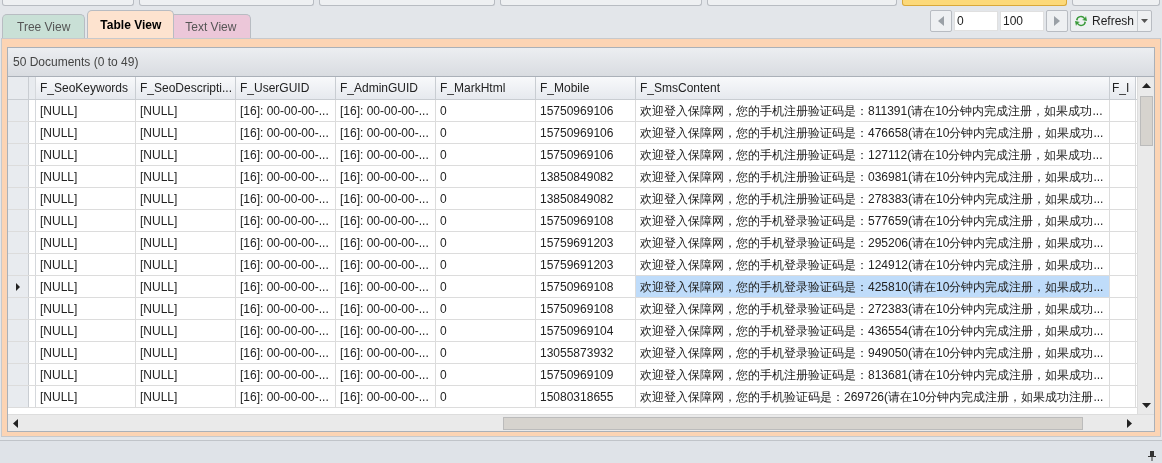 This screenshot has height=463, width=1162. What do you see at coordinates (86, 88) in the screenshot?
I see `column-header: F_SeoKeywords` at bounding box center [86, 88].